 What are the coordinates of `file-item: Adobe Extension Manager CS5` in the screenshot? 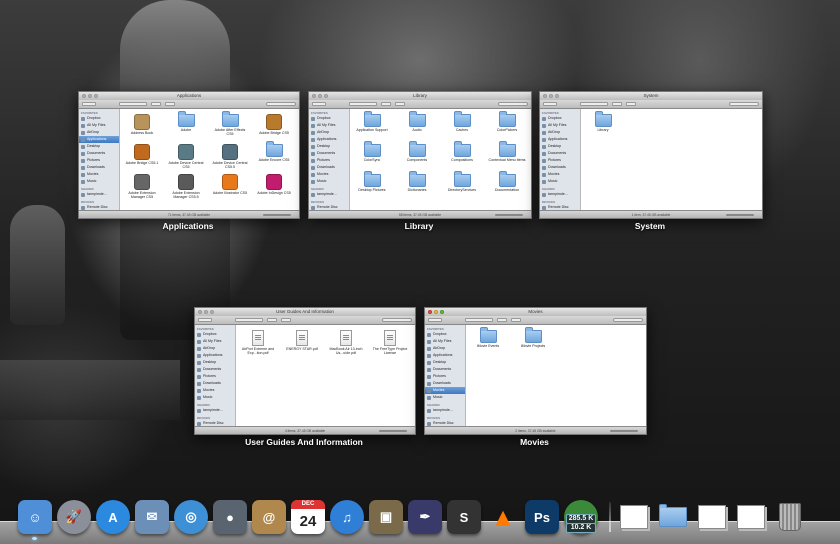 It's located at (142, 186).